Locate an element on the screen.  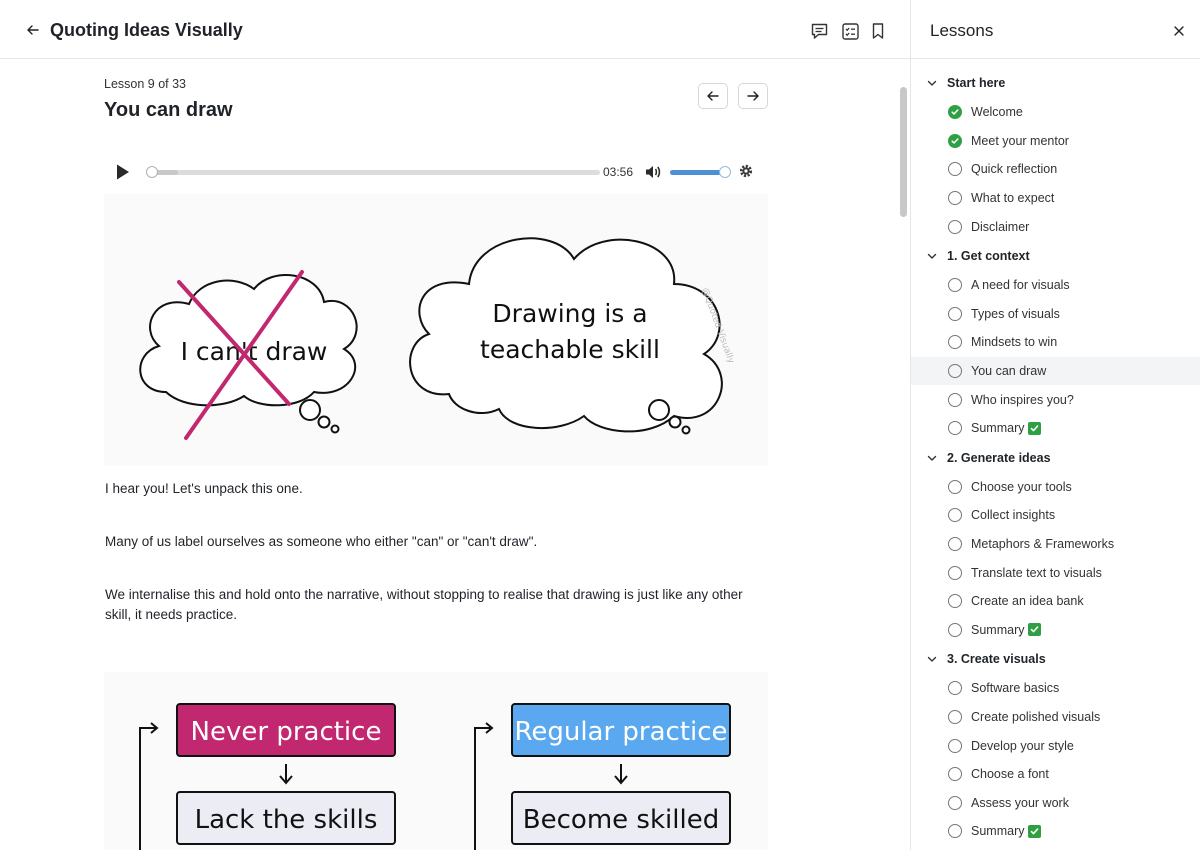
section-header: 3. Create visuals is located at coordinates (1055, 659).